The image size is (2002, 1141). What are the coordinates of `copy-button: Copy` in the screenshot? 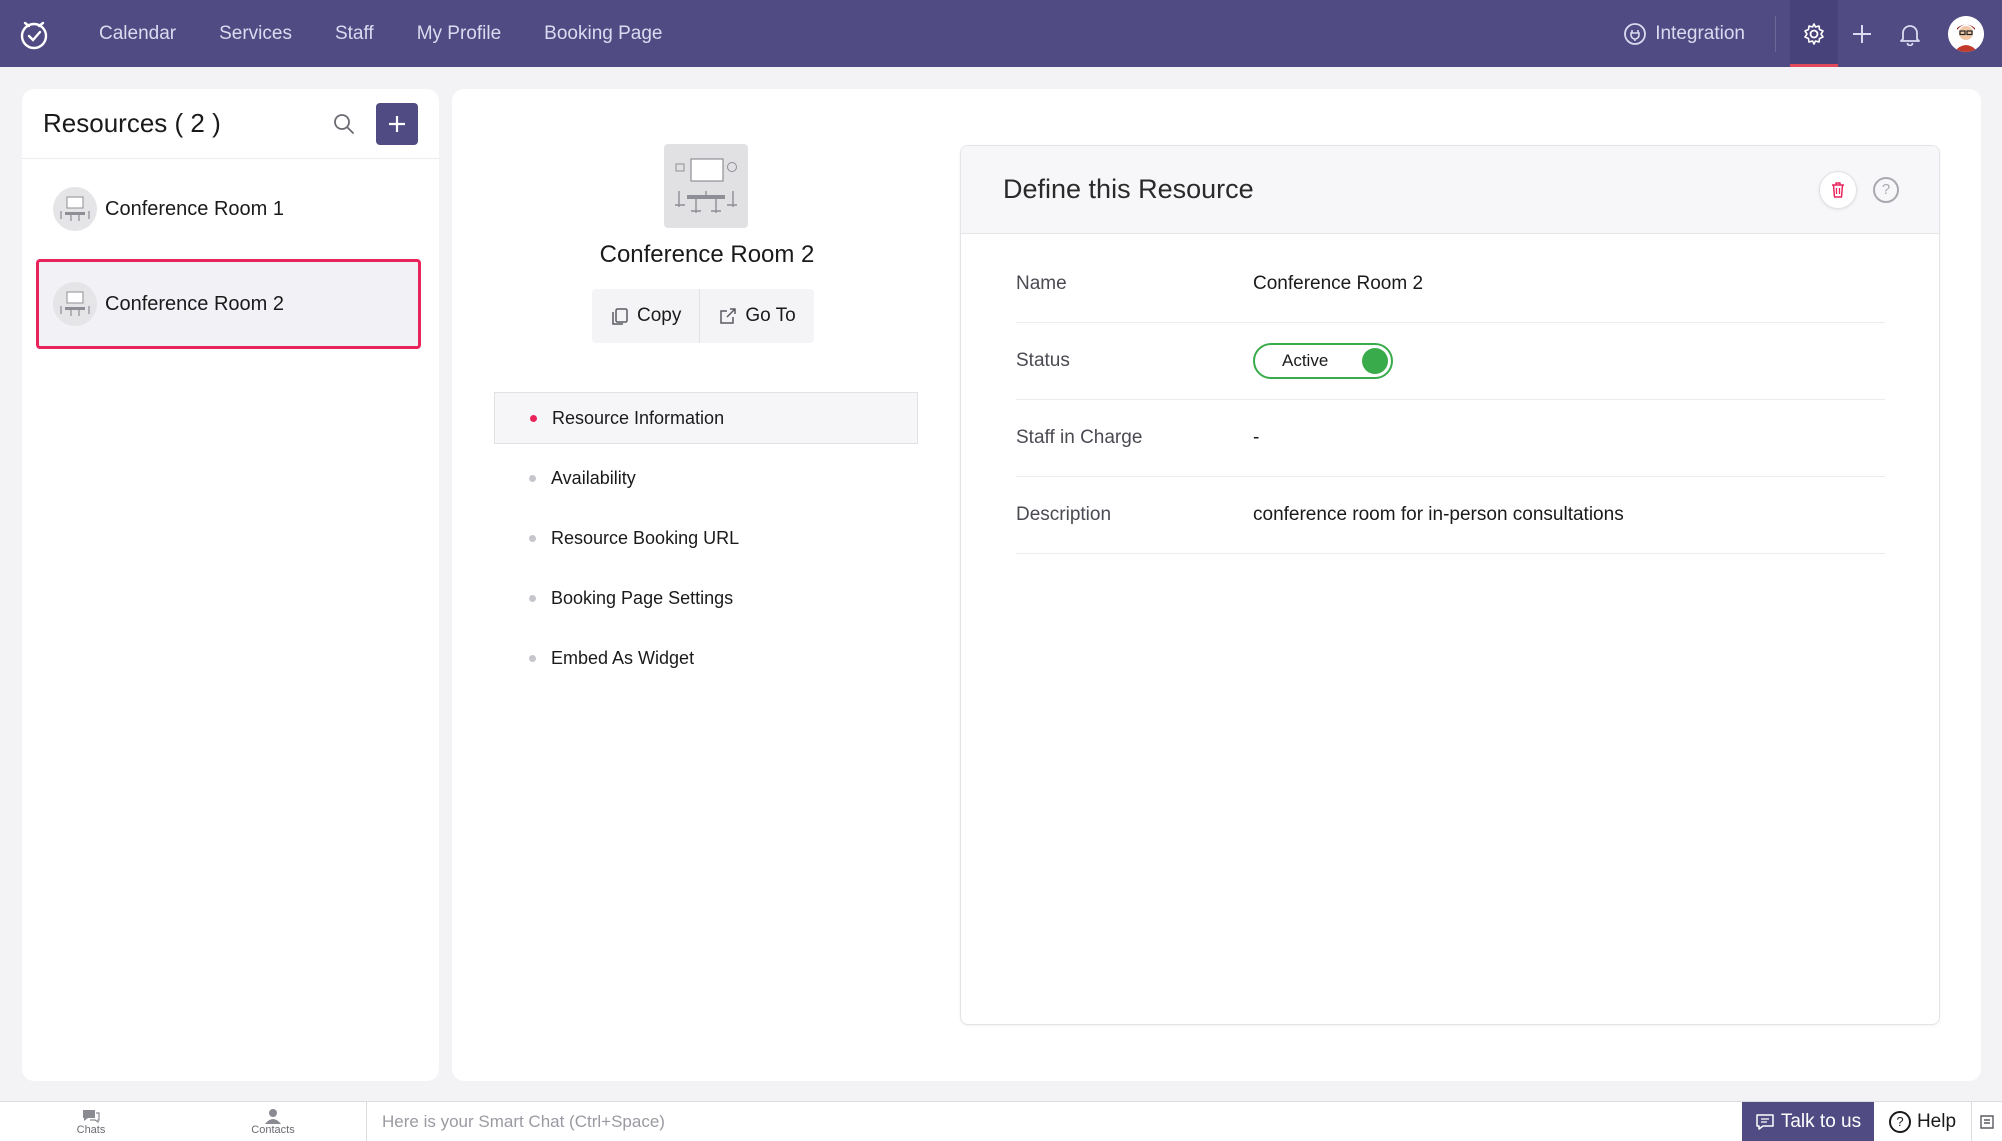 It's located at (645, 316).